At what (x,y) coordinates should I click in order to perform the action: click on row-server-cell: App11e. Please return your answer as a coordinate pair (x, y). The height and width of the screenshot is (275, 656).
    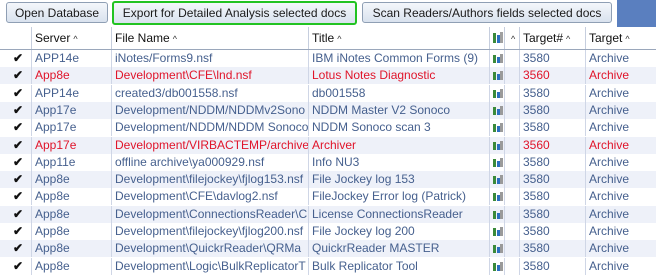
    Looking at the image, I should click on (72, 162).